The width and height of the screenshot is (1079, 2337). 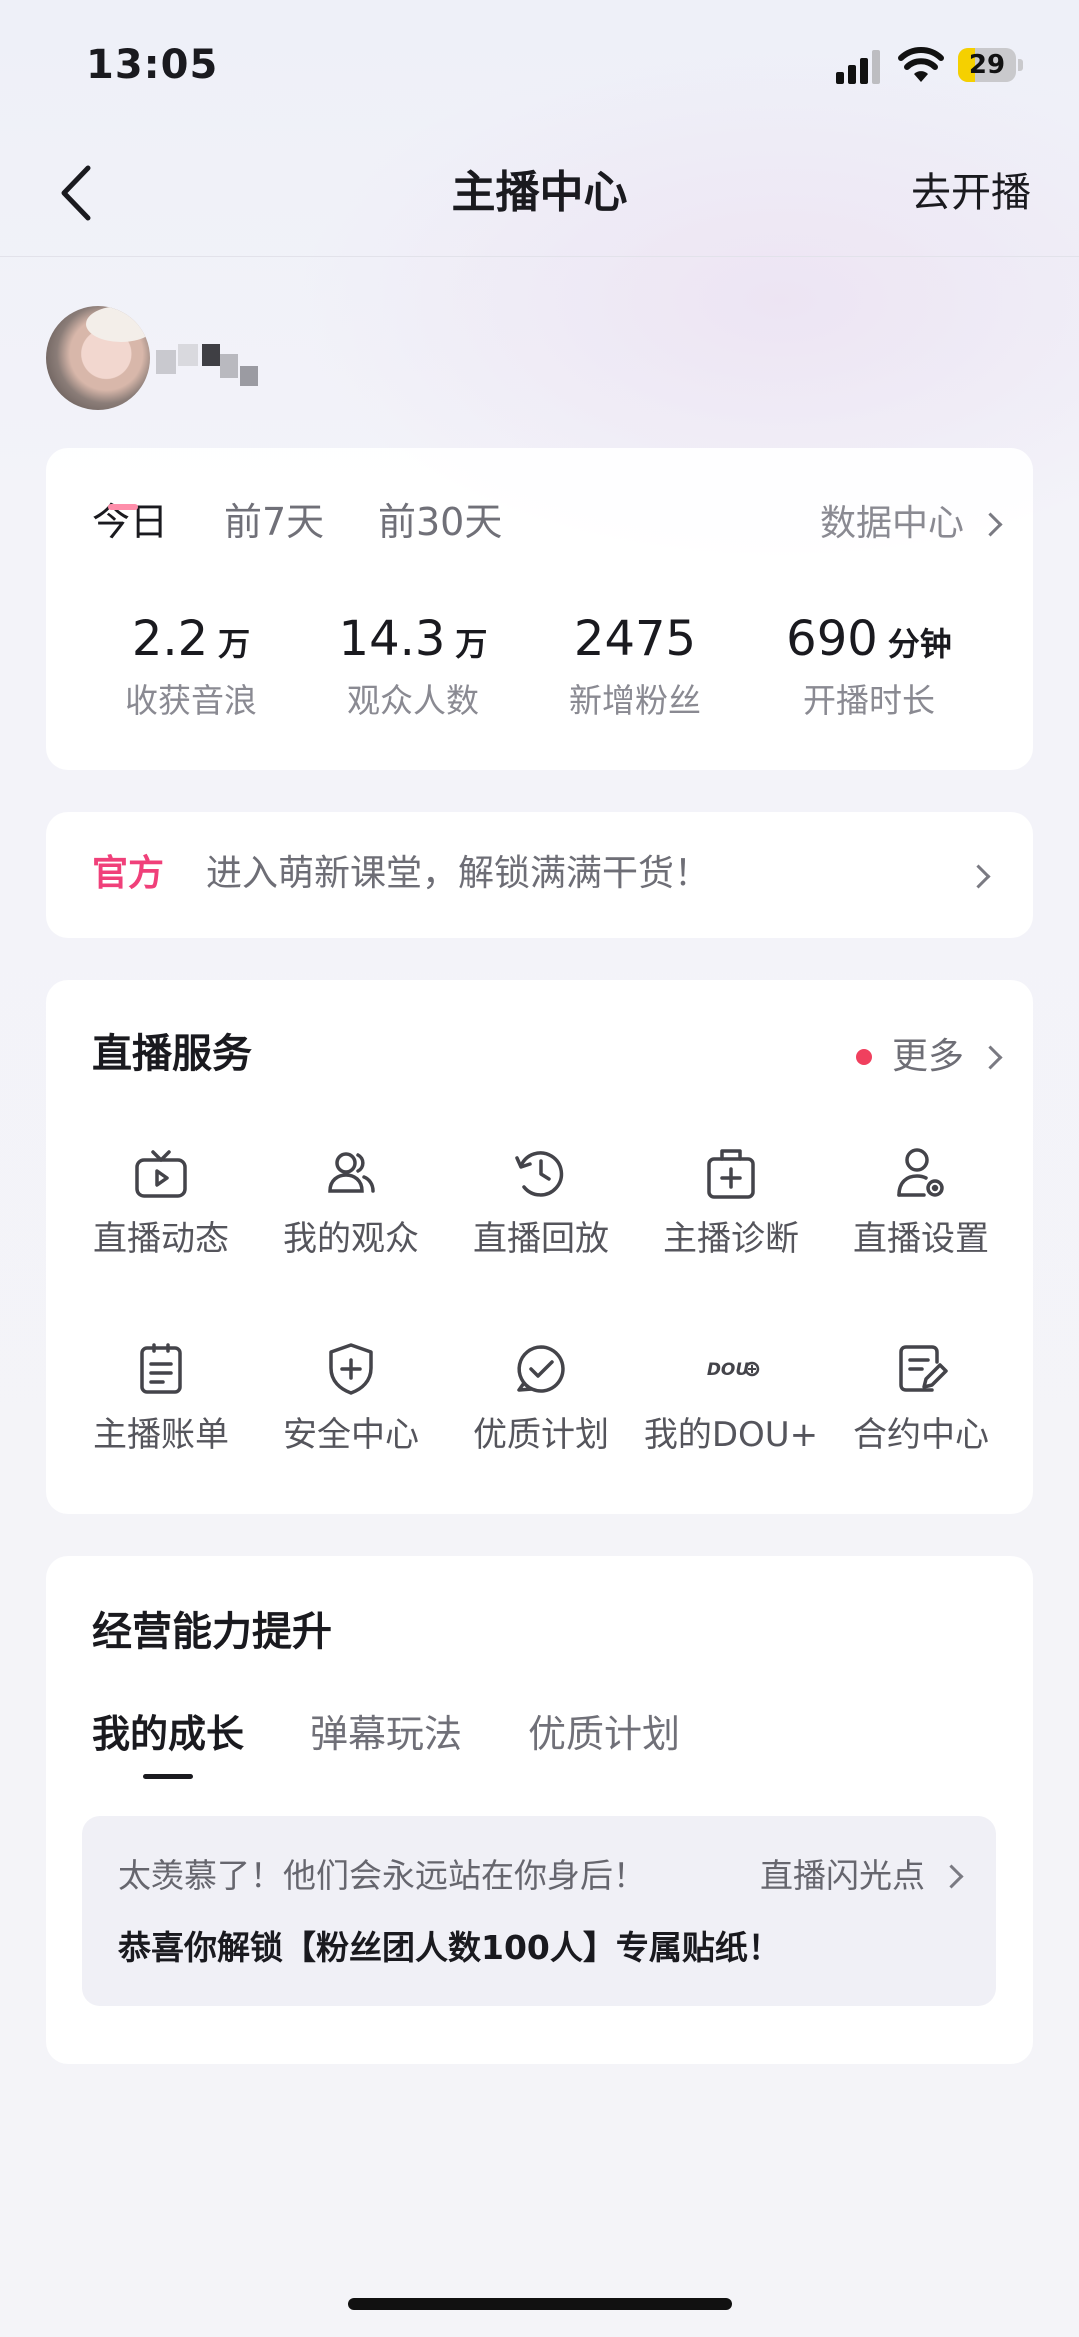 What do you see at coordinates (731, 1204) in the screenshot?
I see `service-diagnosis: 主播诊断` at bounding box center [731, 1204].